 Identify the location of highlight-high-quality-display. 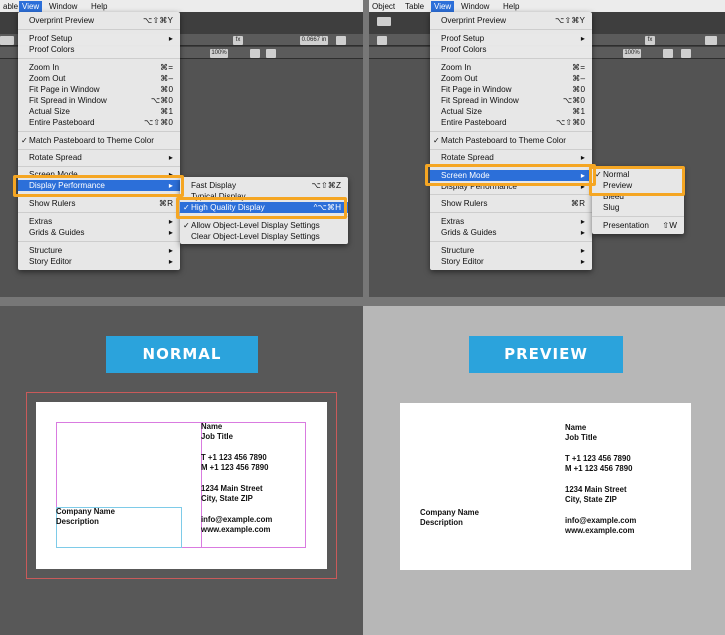
(261, 208).